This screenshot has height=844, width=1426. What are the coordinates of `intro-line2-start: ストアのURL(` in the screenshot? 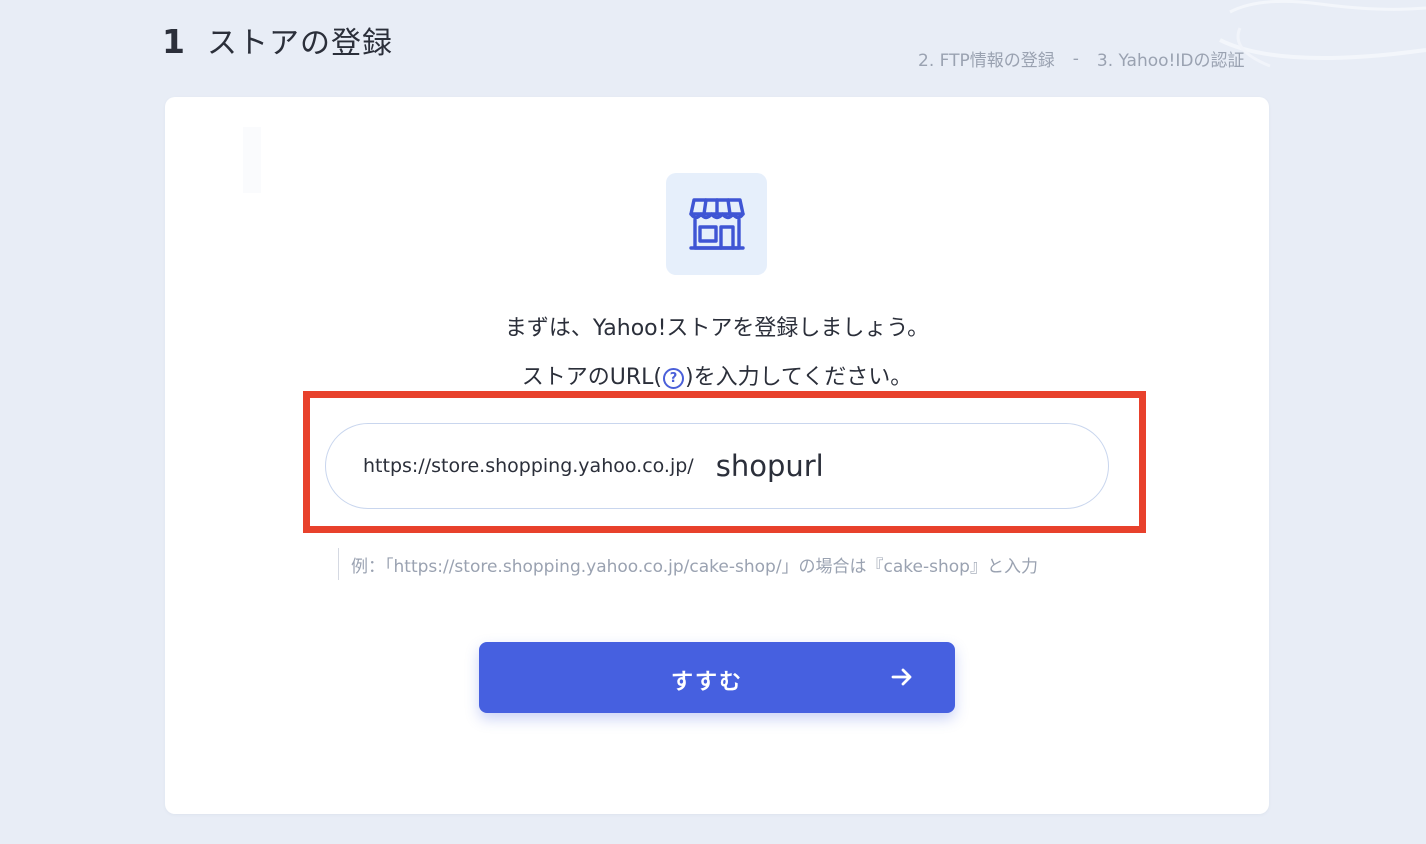 It's located at (591, 377).